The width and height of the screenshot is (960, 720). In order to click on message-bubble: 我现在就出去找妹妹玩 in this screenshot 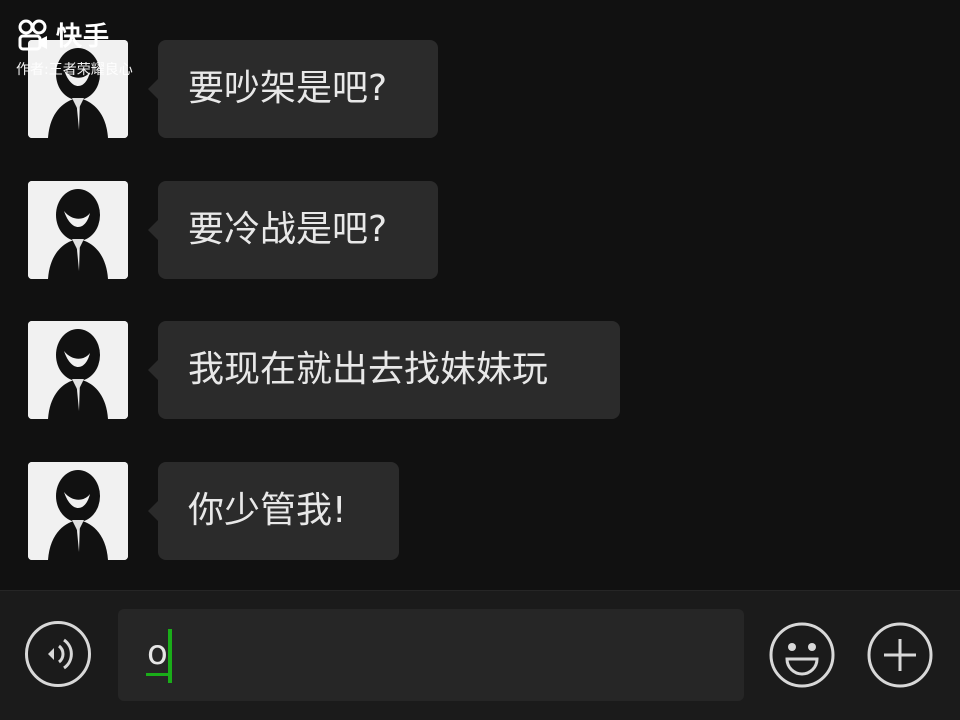, I will do `click(384, 370)`.